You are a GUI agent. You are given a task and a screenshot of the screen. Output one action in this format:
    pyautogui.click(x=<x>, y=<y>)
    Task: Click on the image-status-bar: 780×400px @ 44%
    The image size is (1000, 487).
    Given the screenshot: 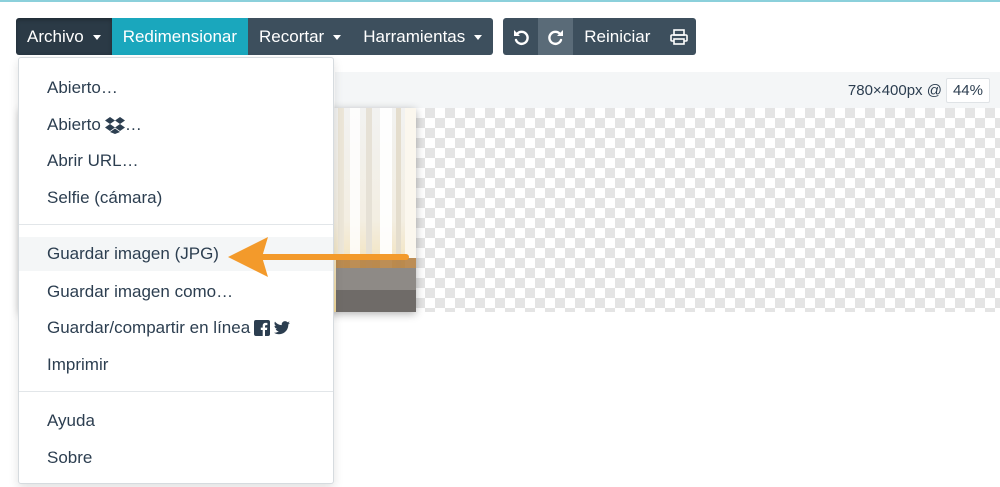 What is the action you would take?
    pyautogui.click(x=667, y=90)
    